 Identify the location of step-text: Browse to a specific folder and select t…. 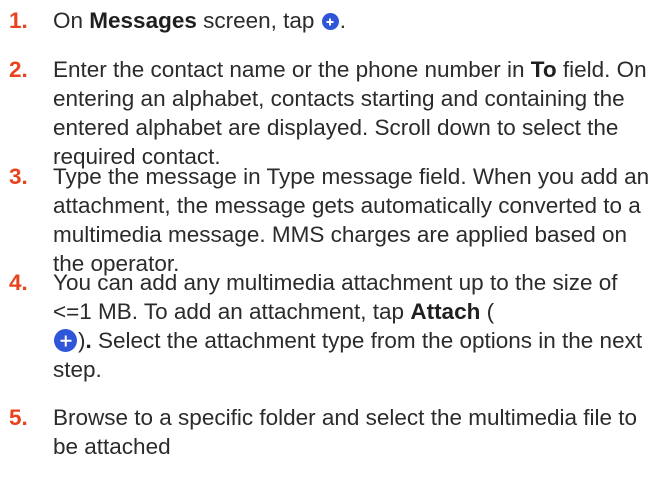
(345, 432).